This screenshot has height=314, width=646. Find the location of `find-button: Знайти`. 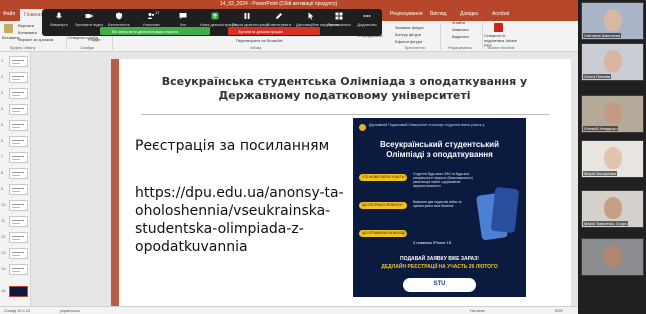

find-button: Знайти is located at coordinates (458, 22).